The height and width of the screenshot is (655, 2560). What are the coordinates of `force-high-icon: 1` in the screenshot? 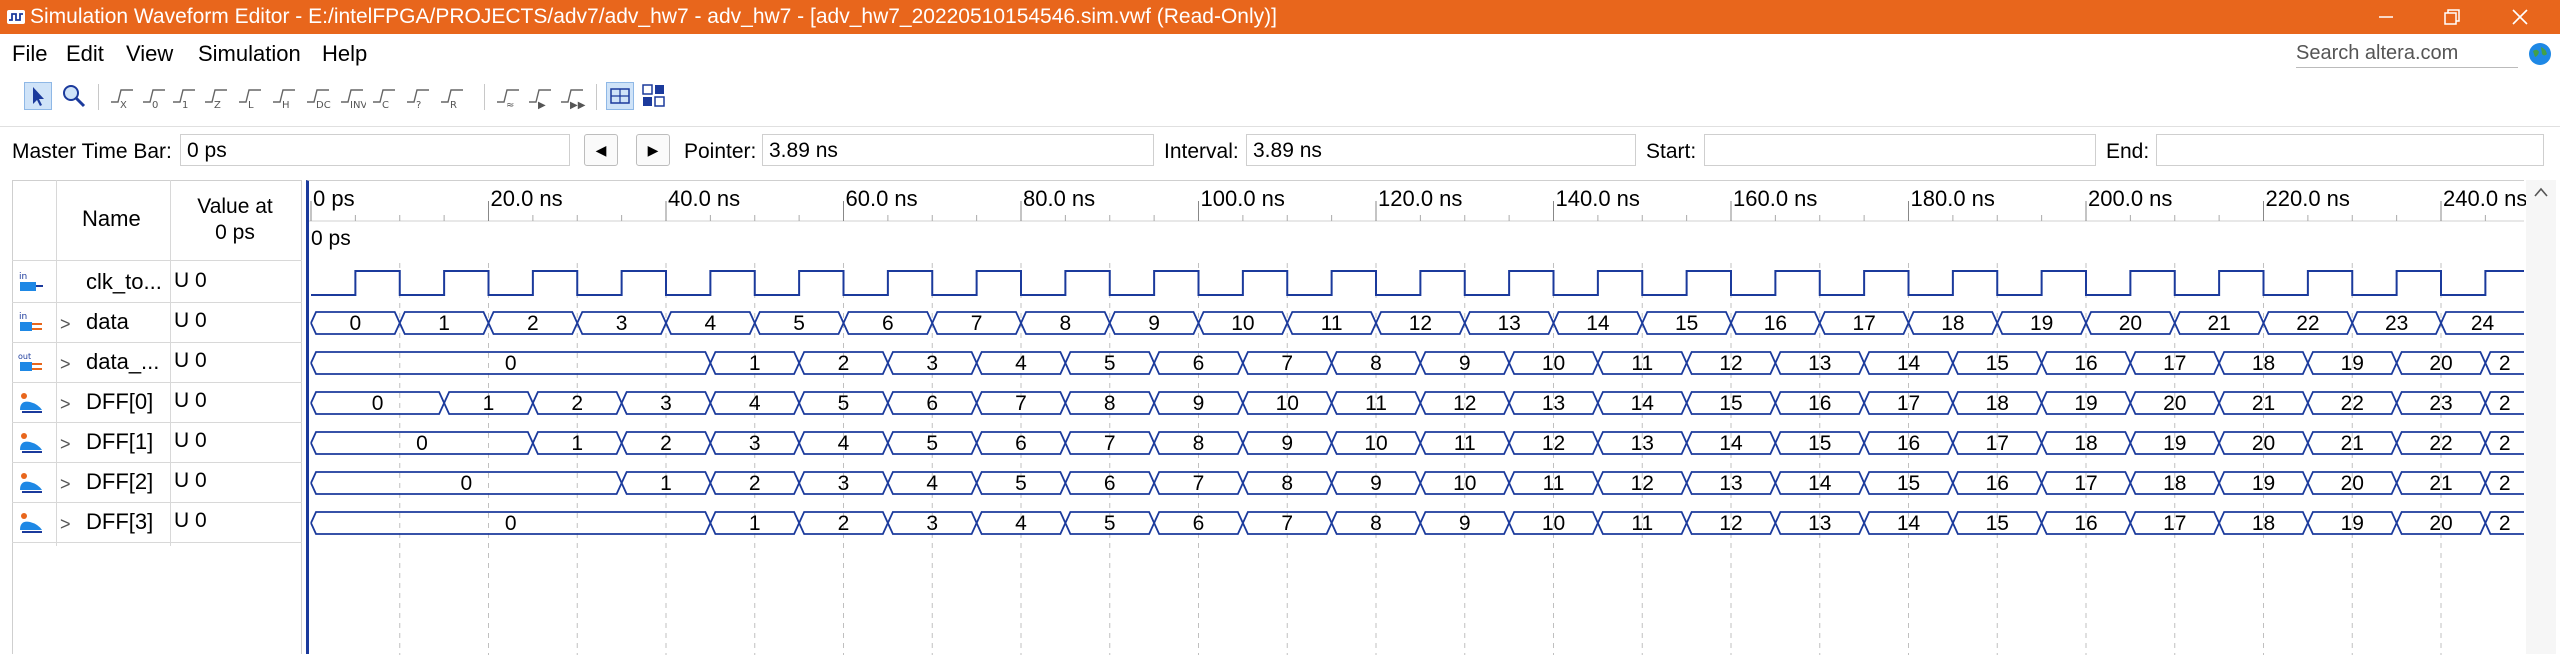 It's located at (184, 96).